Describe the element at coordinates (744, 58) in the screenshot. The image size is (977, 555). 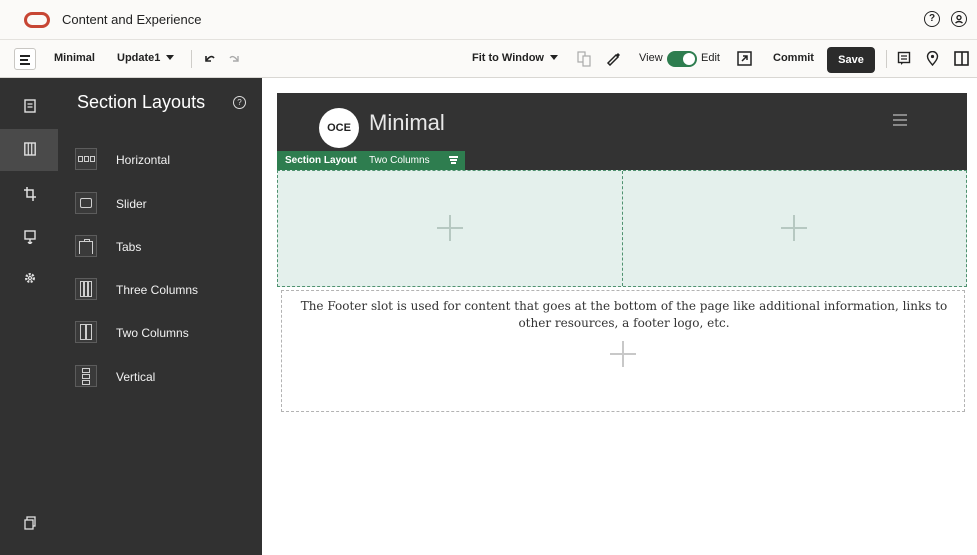
I see `open-external-icon` at that location.